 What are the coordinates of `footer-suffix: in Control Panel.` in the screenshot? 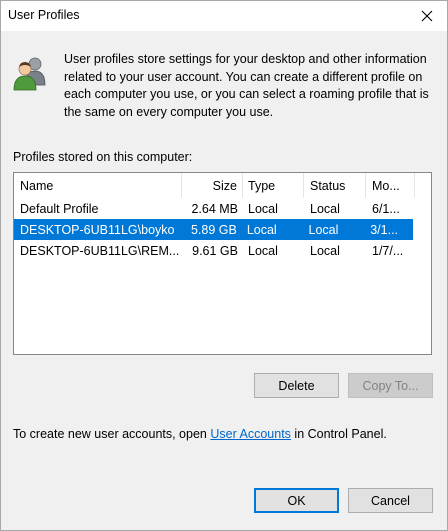 It's located at (338, 434).